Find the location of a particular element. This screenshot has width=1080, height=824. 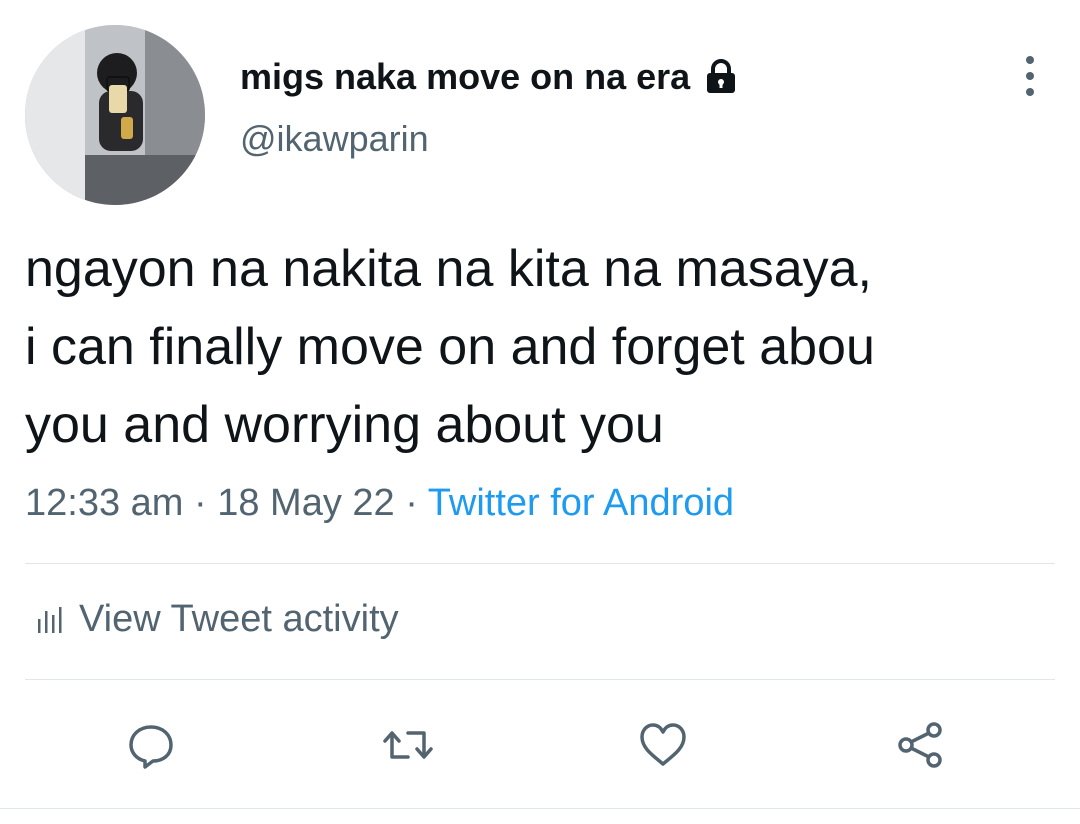

tweet-date: 18 May 22 is located at coordinates (305, 503).